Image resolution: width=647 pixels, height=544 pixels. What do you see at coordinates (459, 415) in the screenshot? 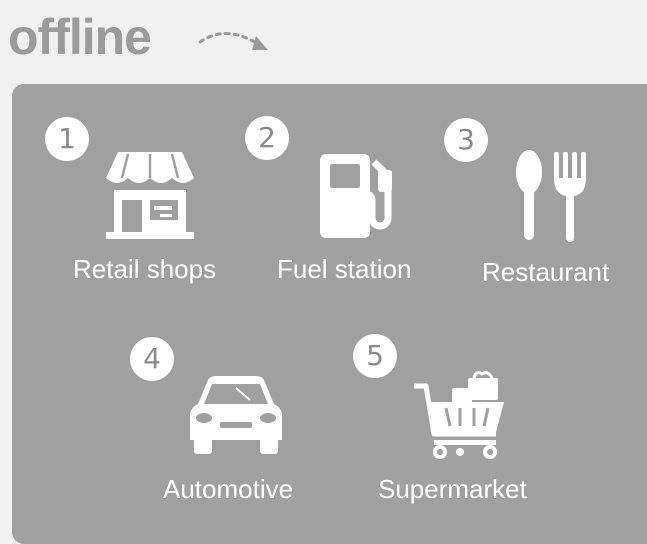
I see `shopping-cart-icon` at bounding box center [459, 415].